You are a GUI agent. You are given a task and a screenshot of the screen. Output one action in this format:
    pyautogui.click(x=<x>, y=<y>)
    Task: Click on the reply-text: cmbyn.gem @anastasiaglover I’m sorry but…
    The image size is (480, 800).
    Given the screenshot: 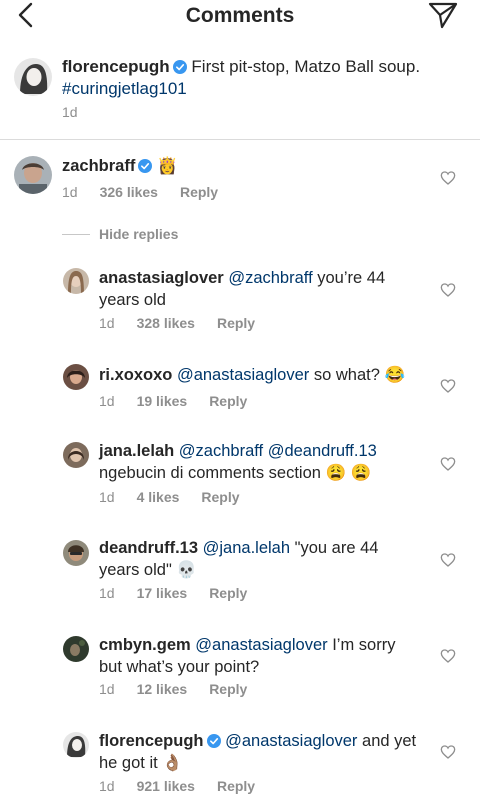 What is the action you would take?
    pyautogui.click(x=269, y=656)
    